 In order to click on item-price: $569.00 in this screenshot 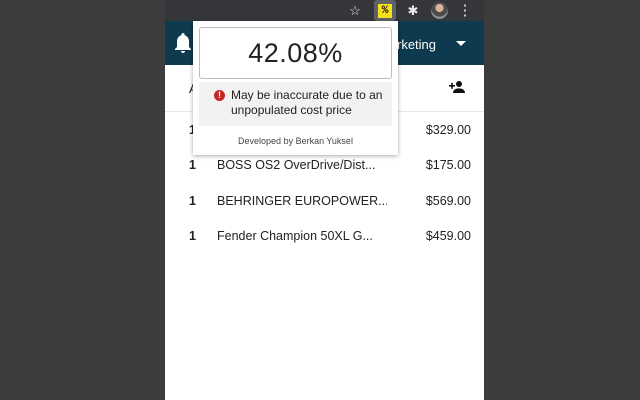, I will do `click(448, 201)`.